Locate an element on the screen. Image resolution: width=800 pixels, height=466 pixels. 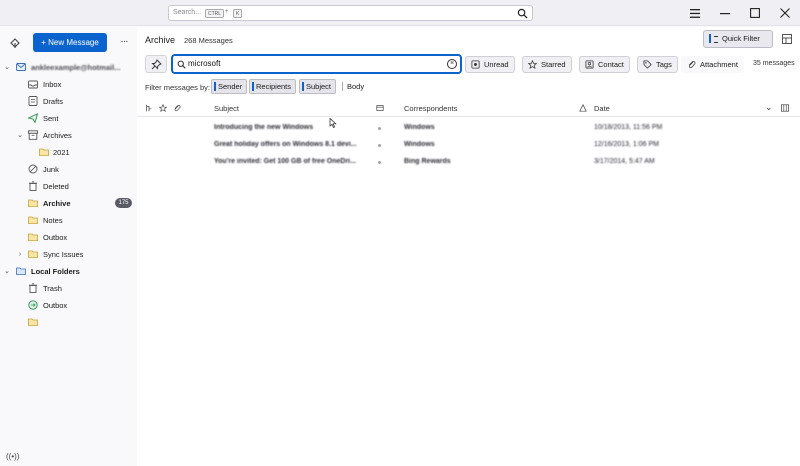
local-folder-unnamed is located at coordinates (68, 322).